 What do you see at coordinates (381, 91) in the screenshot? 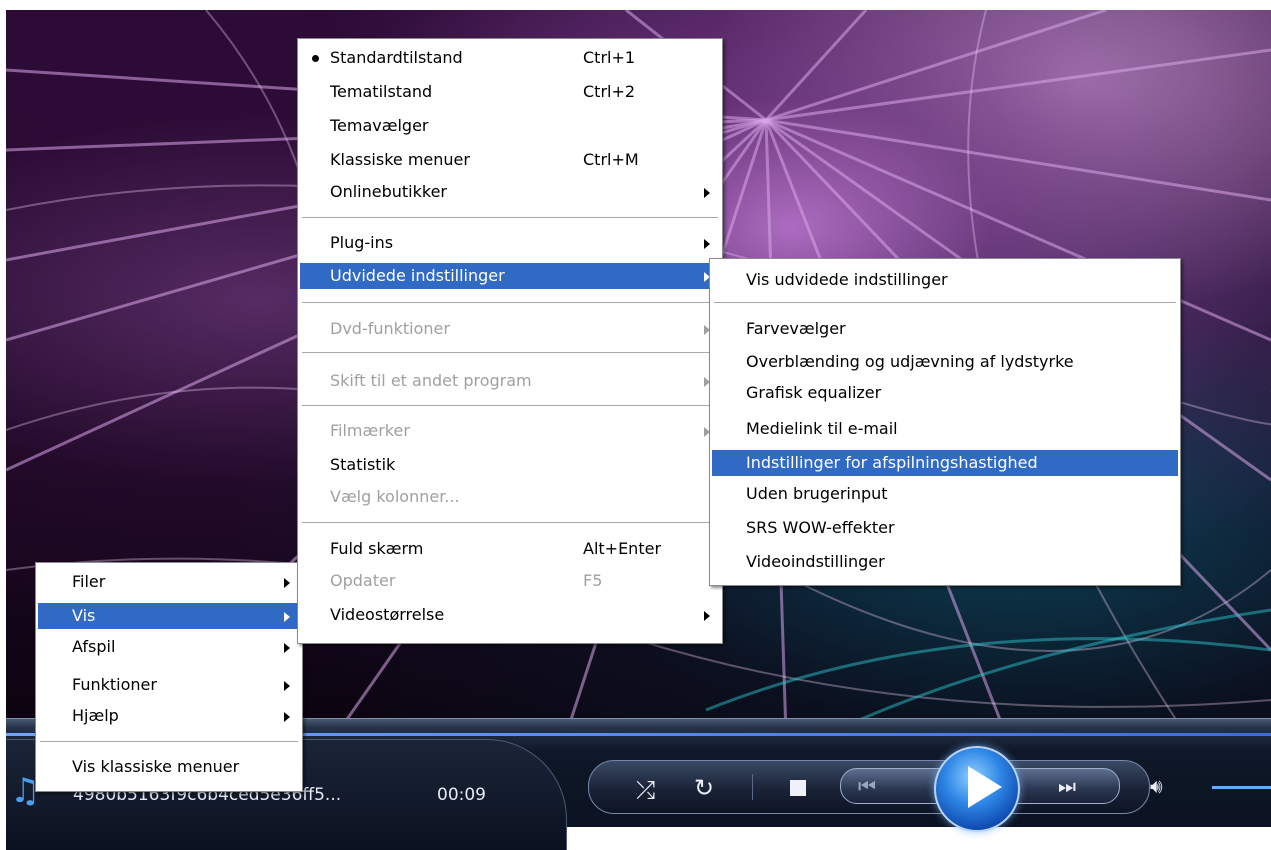
I see `menu-item-label: Tematilstand` at bounding box center [381, 91].